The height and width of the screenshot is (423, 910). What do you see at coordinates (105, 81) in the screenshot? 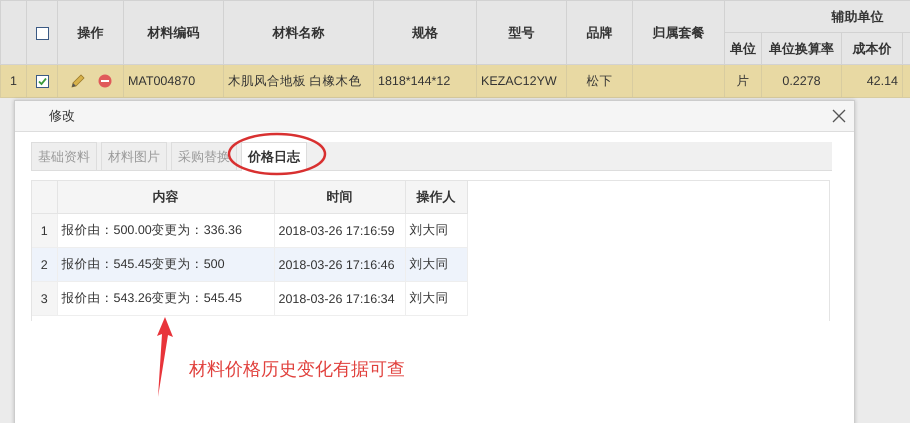
I see `delete-icon` at bounding box center [105, 81].